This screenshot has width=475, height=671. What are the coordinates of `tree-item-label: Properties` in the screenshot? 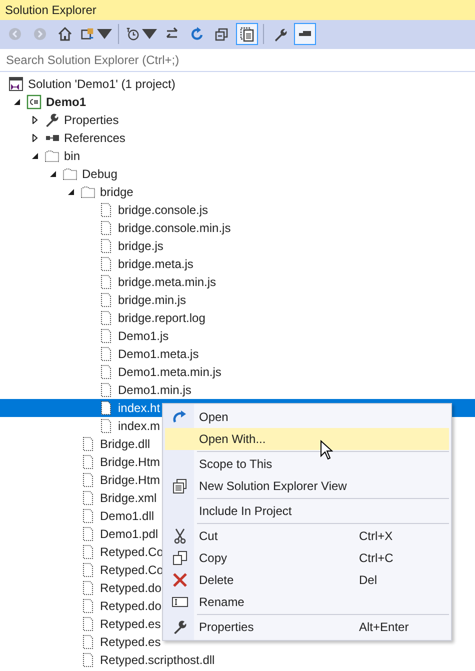 It's located at (91, 120).